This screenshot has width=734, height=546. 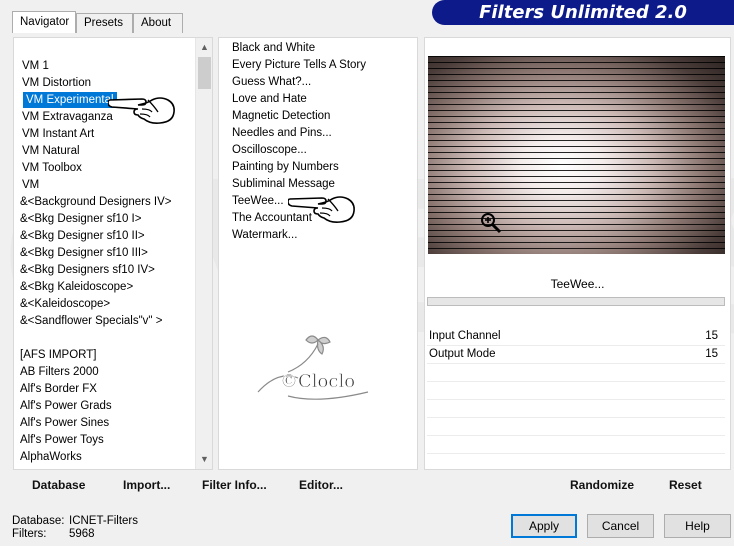 What do you see at coordinates (158, 23) in the screenshot?
I see `tab-about: About` at bounding box center [158, 23].